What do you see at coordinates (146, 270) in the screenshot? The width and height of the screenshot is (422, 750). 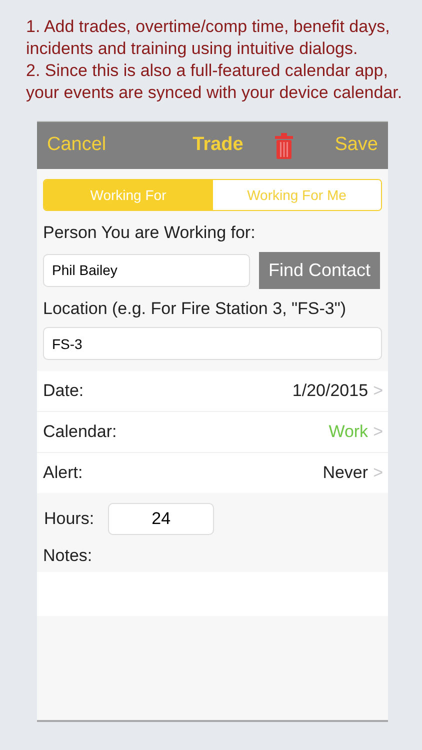 I see `person-field: Phil Bailey` at bounding box center [146, 270].